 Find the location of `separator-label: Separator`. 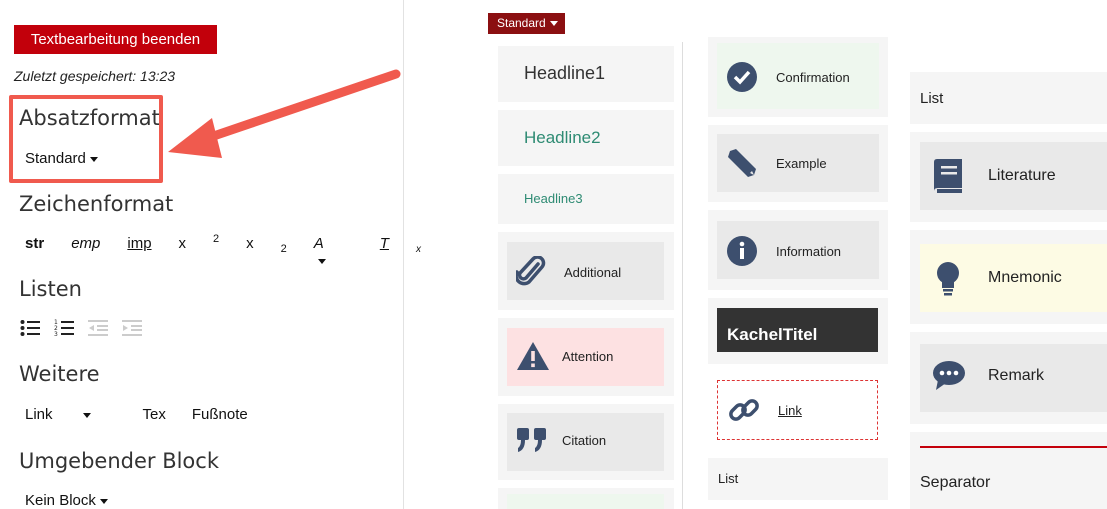

separator-label: Separator is located at coordinates (955, 482).